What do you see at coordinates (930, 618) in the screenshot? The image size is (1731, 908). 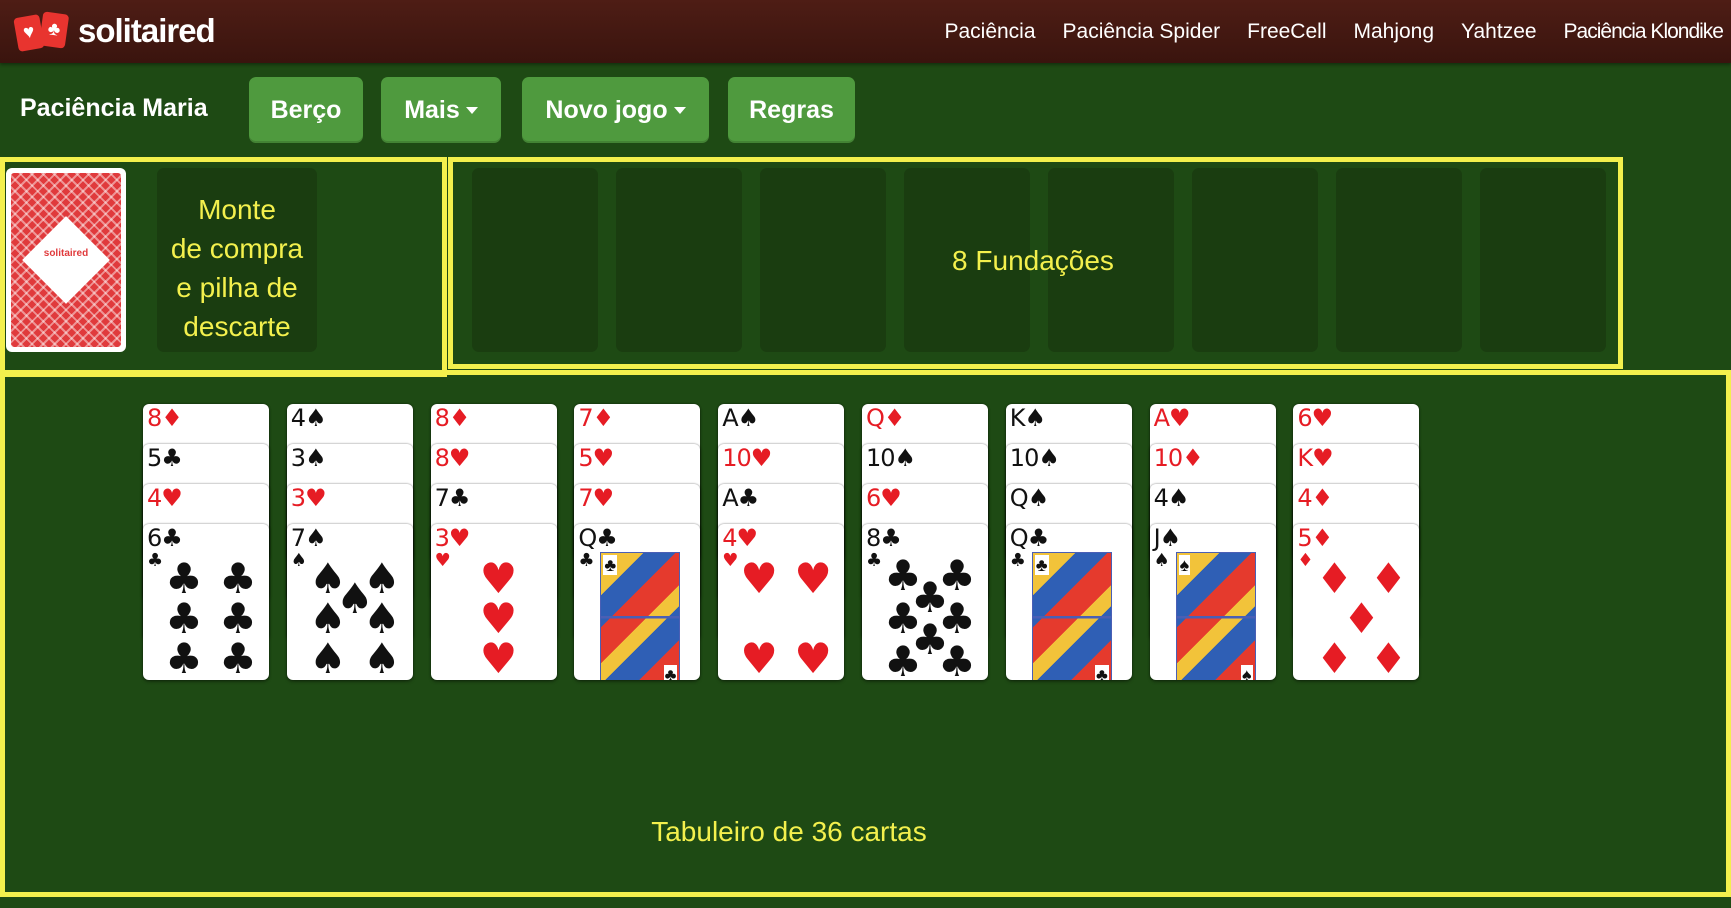 I see `card-pips: ♣ ♣ ♣ ♣ ♣ ♣ ♣ ♣` at bounding box center [930, 618].